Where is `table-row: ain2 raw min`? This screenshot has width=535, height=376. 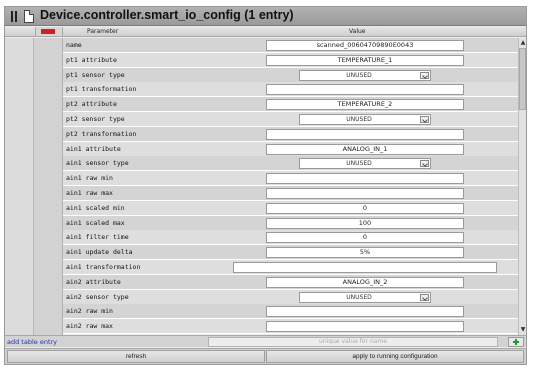
table-row: ain2 raw min is located at coordinates (290, 312).